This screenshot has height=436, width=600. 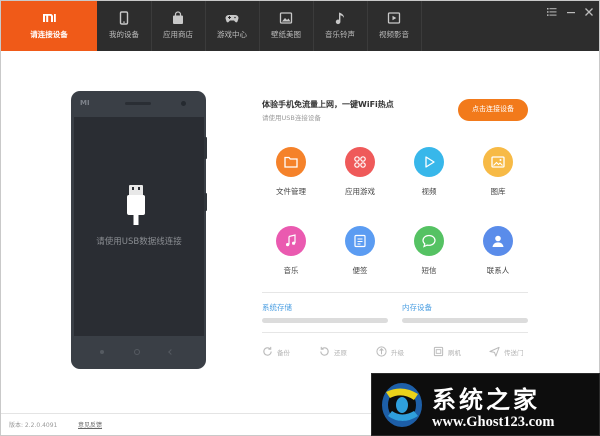 I want to click on watermark-url: www.Ghost123.com, so click(x=493, y=422).